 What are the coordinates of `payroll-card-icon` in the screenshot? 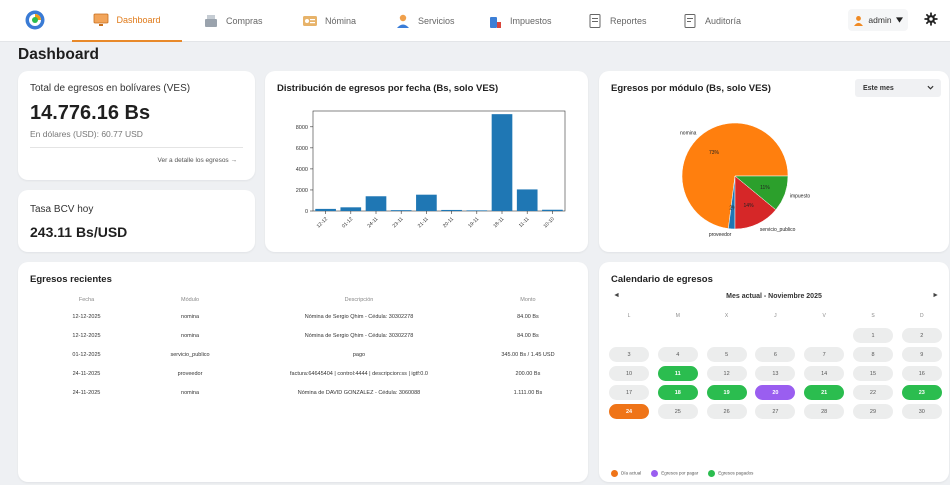 It's located at (310, 21).